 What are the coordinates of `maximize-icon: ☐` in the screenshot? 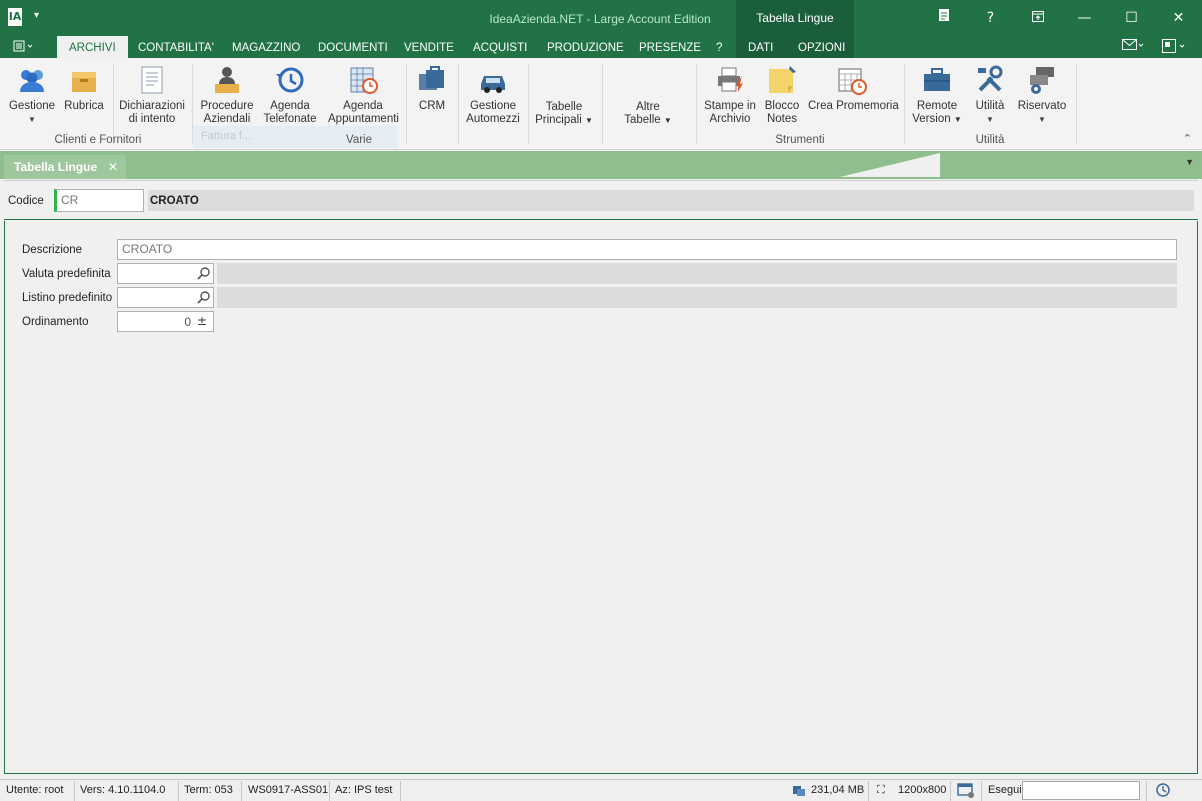 It's located at (1131, 18).